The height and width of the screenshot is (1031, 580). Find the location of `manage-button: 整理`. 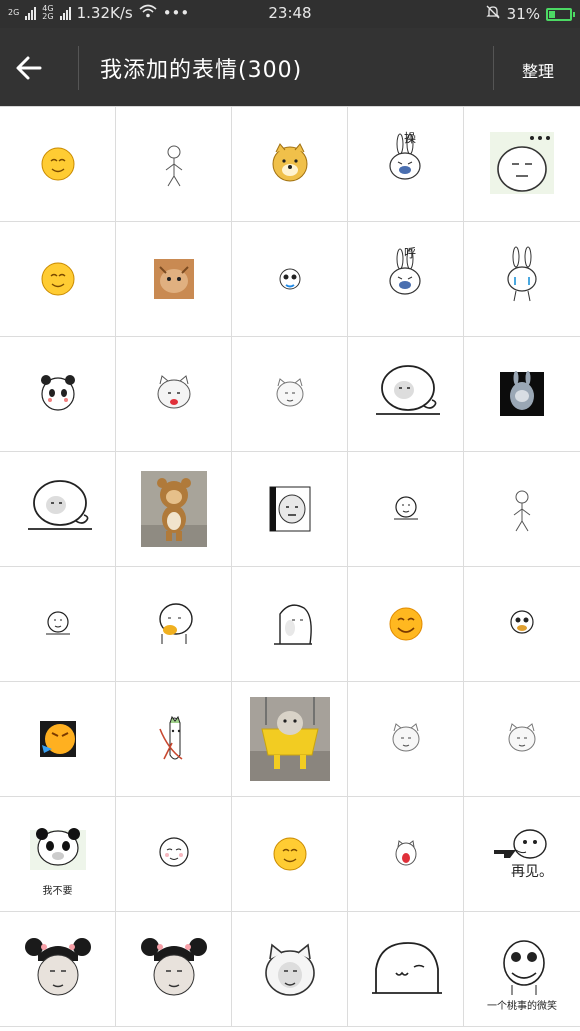

manage-button: 整理 is located at coordinates (538, 70).